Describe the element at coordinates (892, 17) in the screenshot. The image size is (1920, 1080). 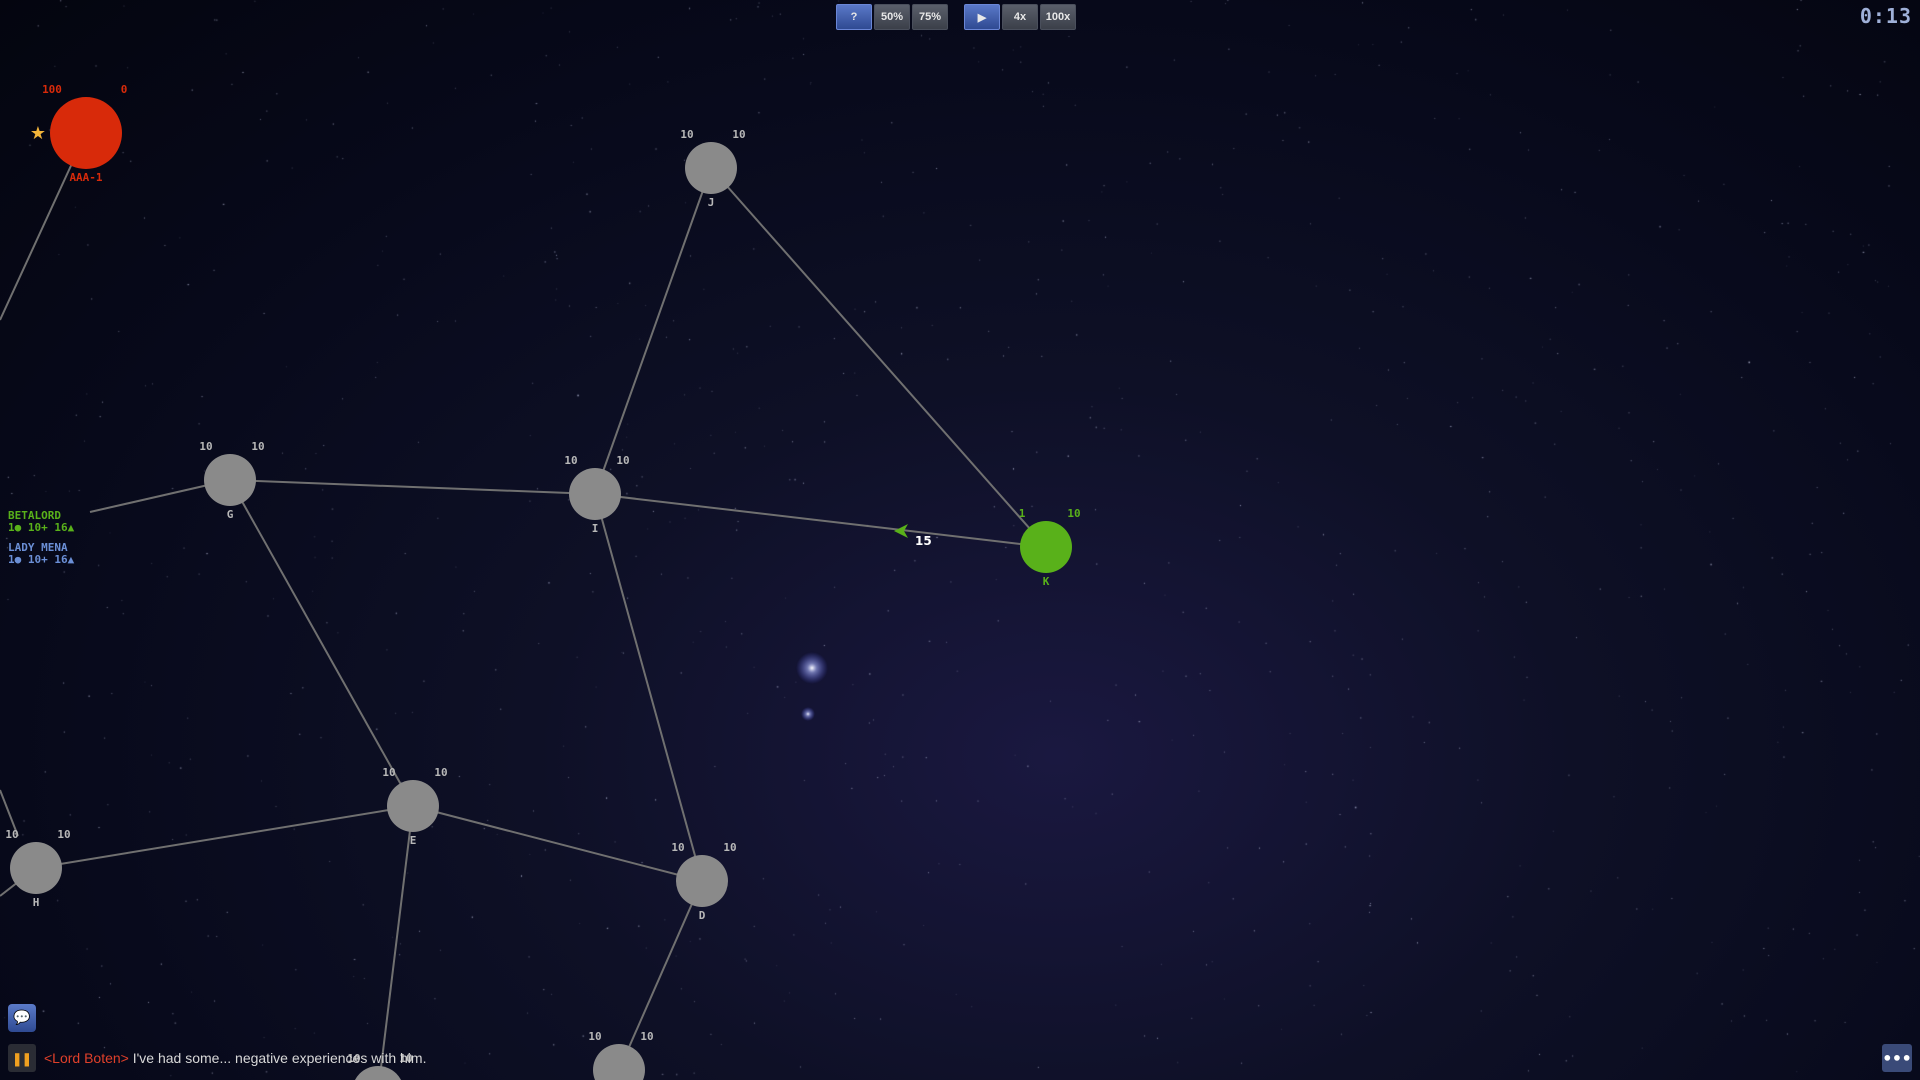
I see `zoom-50-button: 50%` at that location.